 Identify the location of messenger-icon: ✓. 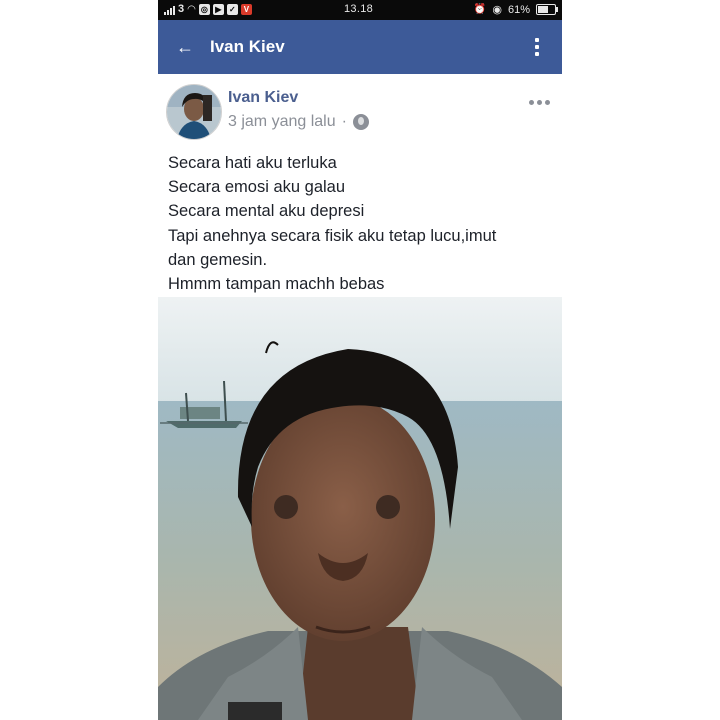
(232, 9).